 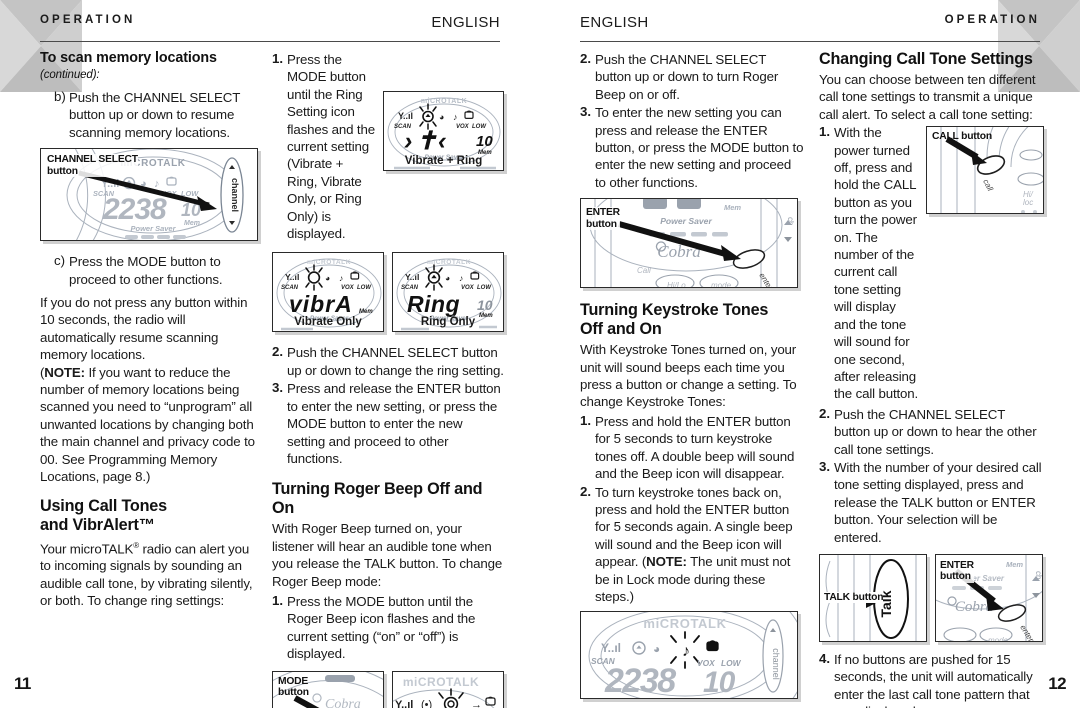 I want to click on paragraph-part-a: Your microTALK, so click(x=87, y=548).